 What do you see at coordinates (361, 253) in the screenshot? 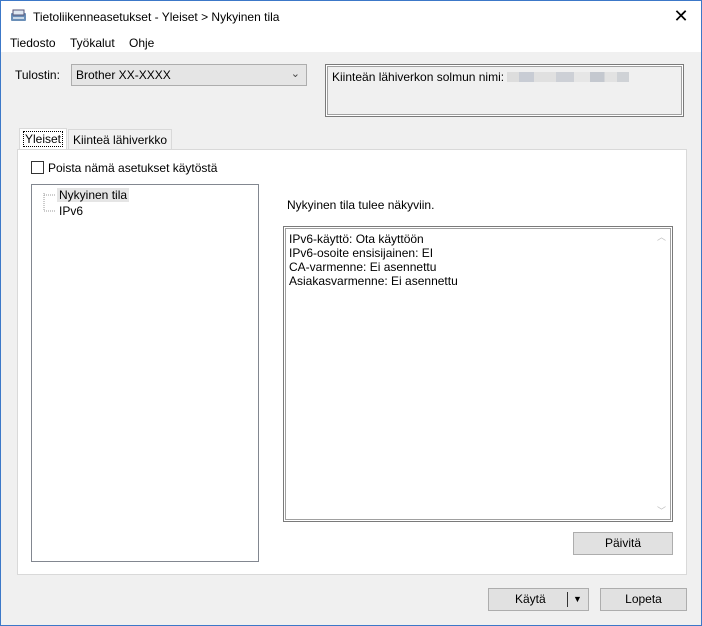
I see `status-line: IPv6-osoite ensisijainen: EI` at bounding box center [361, 253].